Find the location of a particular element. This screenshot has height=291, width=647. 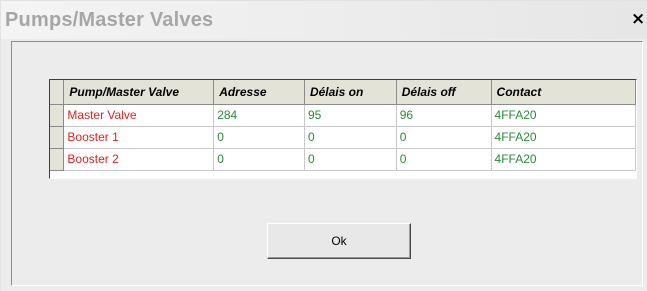

cell-delais-on: 95 is located at coordinates (350, 115).